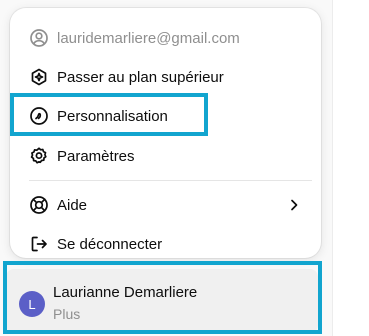 The height and width of the screenshot is (336, 369). What do you see at coordinates (39, 244) in the screenshot?
I see `logout-icon` at bounding box center [39, 244].